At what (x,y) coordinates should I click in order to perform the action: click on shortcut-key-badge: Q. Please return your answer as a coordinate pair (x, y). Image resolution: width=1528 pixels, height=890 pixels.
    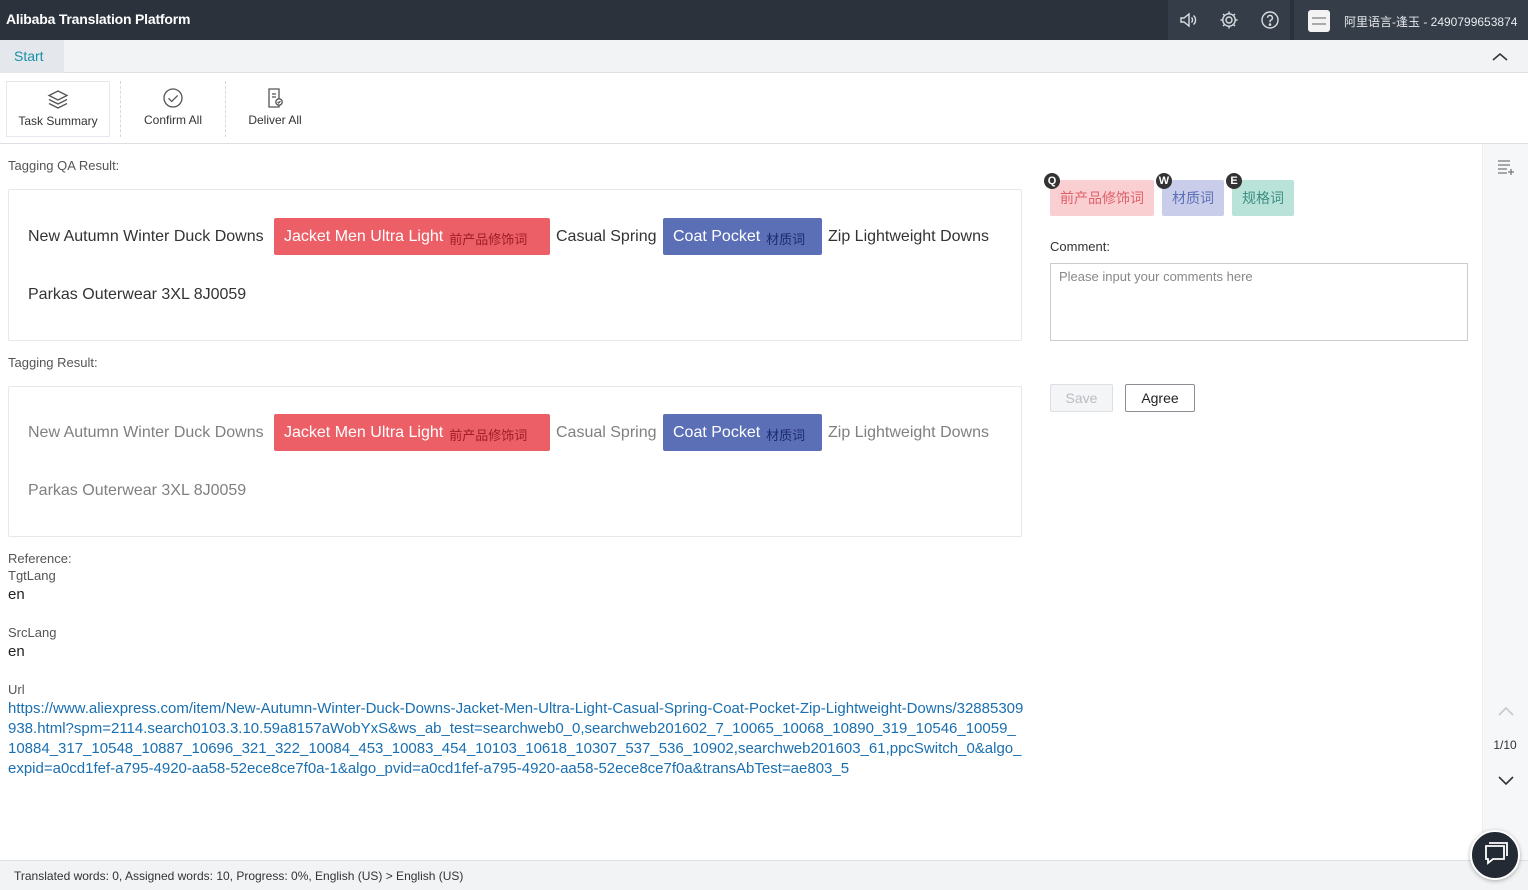
    Looking at the image, I should click on (1052, 181).